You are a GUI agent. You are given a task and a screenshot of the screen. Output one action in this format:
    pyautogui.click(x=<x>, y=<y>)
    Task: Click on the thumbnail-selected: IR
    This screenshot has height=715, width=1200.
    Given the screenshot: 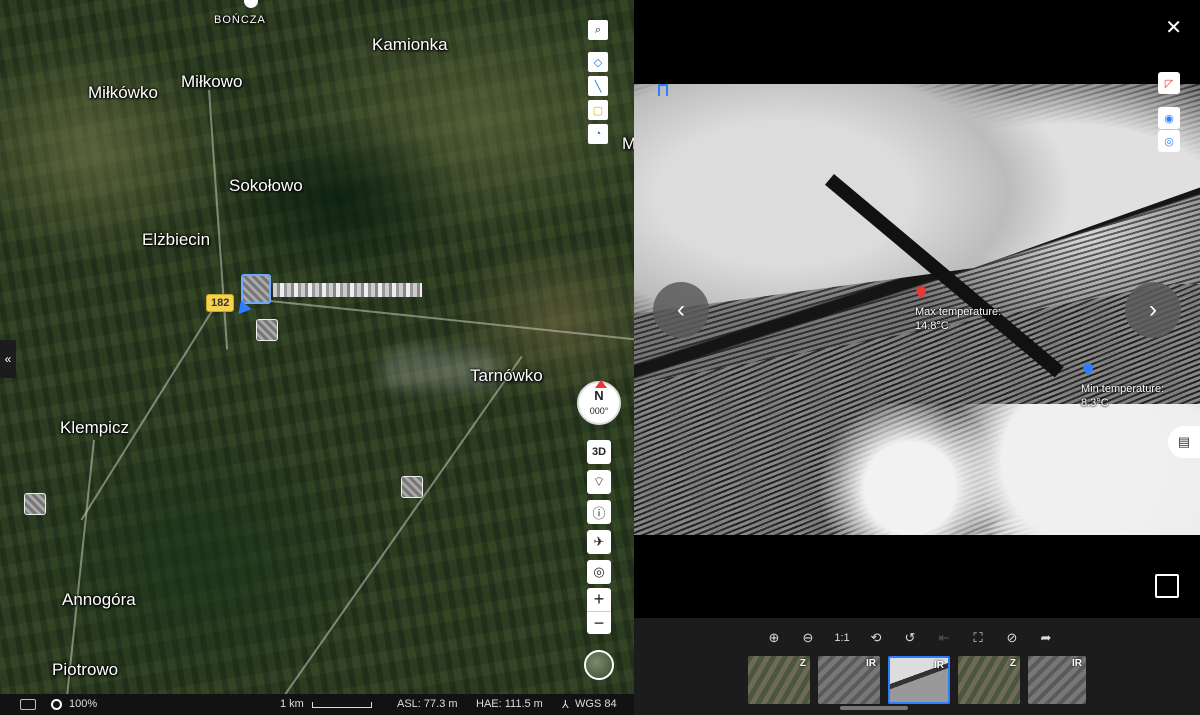 What is the action you would take?
    pyautogui.click(x=919, y=680)
    